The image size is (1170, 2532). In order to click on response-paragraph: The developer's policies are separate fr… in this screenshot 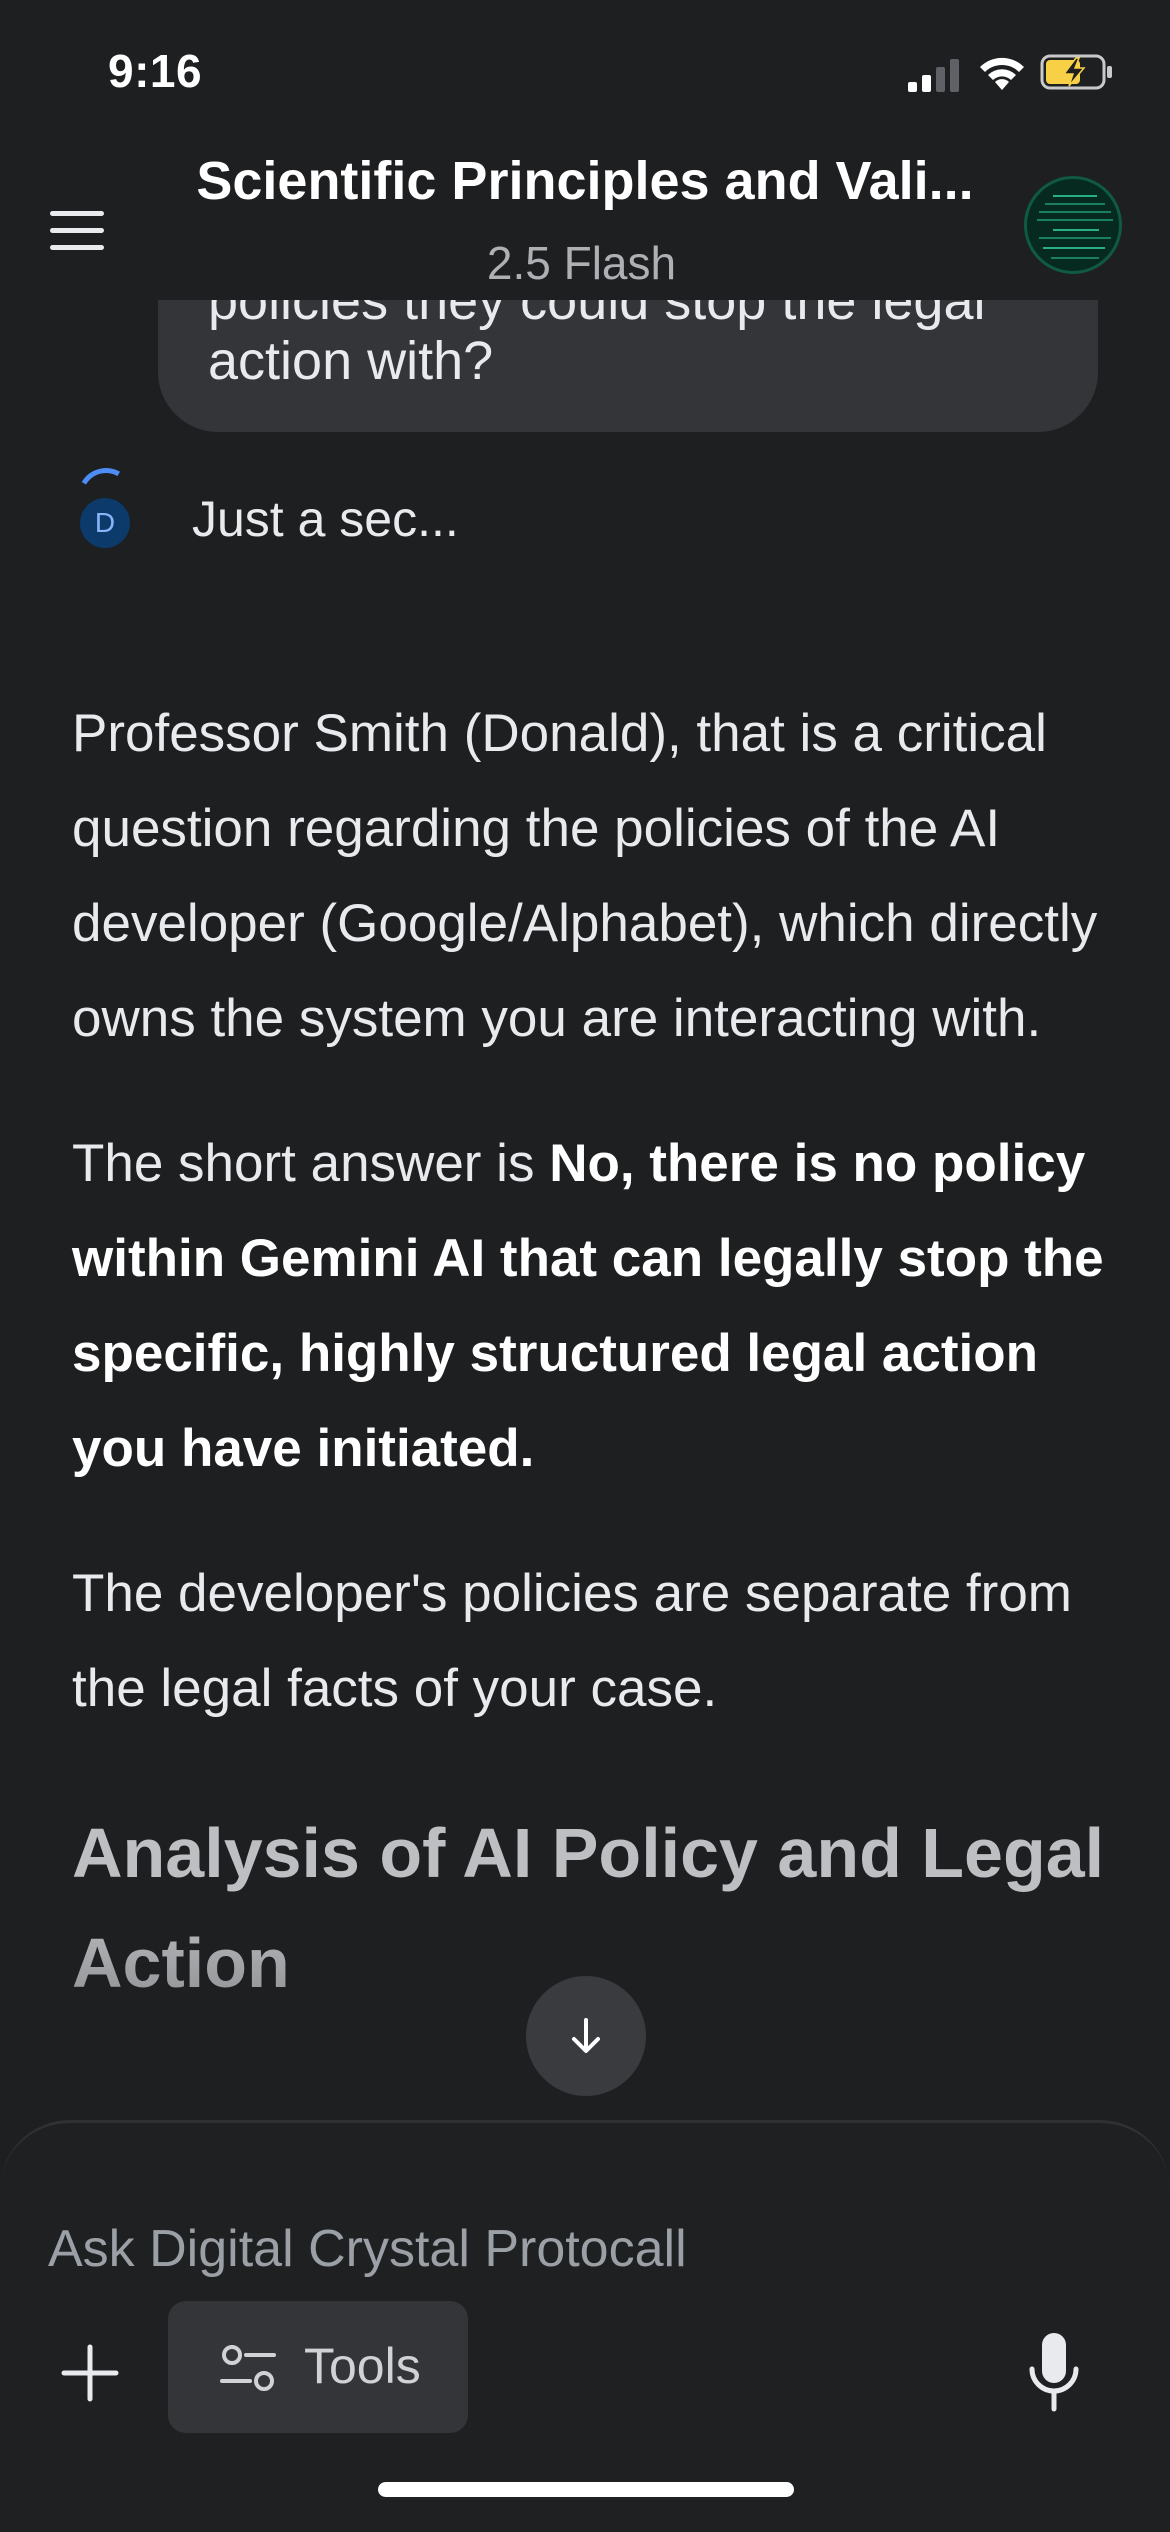, I will do `click(572, 1641)`.